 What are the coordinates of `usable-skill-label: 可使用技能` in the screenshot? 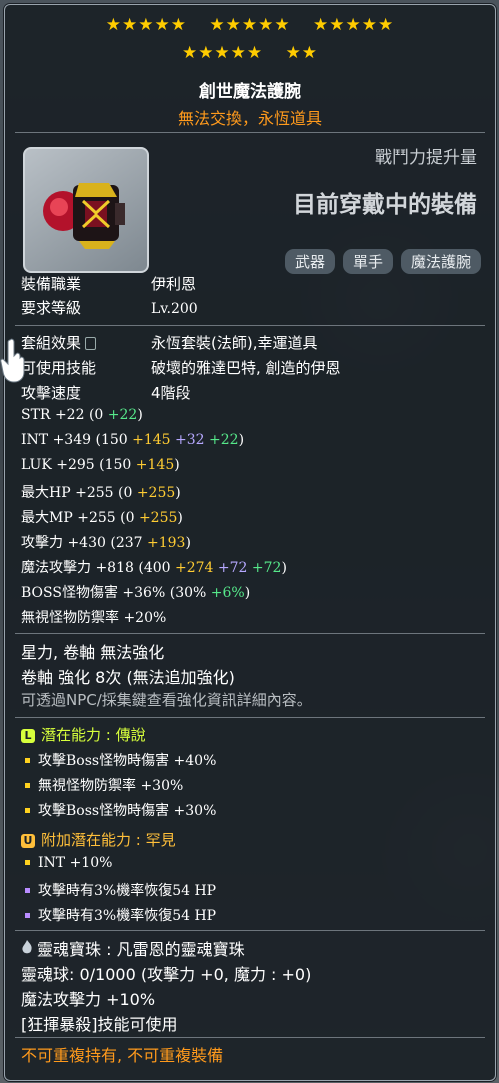 It's located at (59, 368).